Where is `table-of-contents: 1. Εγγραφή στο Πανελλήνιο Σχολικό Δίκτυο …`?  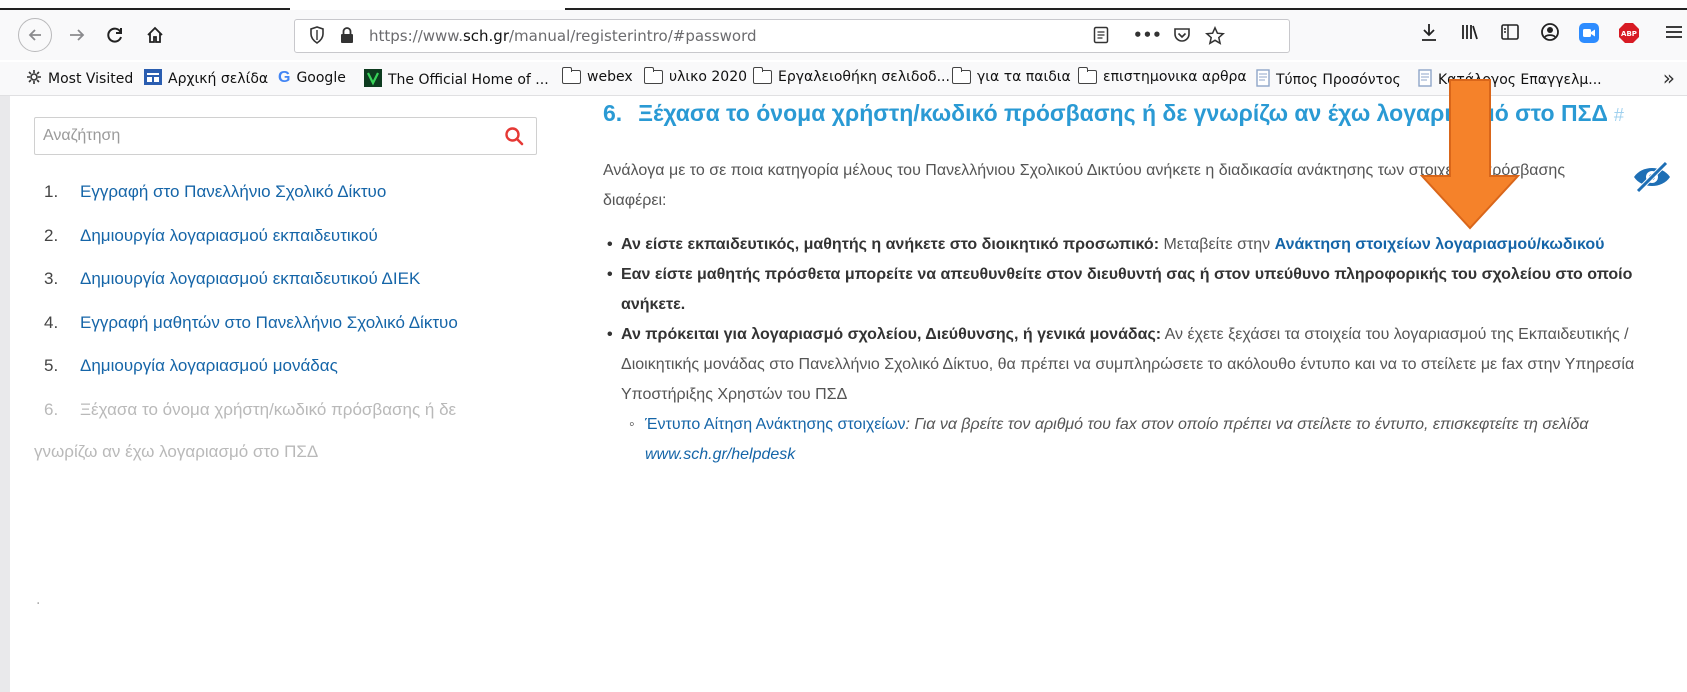
table-of-contents: 1. Εγγραφή στο Πανελλήνιο Σχολικό Δίκτυο … is located at coordinates (304, 312).